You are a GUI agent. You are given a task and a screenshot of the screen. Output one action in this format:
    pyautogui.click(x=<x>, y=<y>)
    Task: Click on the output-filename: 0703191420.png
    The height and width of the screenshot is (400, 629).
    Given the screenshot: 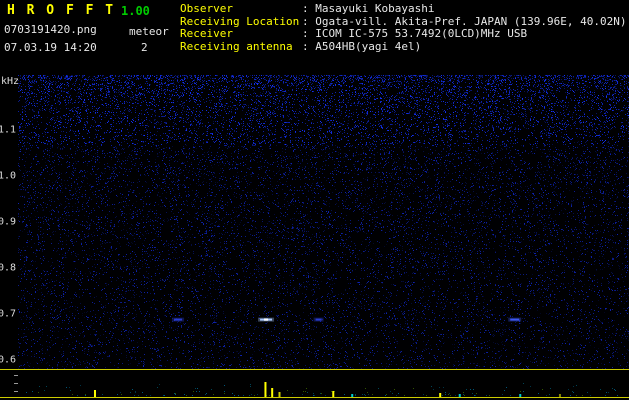 What is the action you would take?
    pyautogui.click(x=50, y=29)
    